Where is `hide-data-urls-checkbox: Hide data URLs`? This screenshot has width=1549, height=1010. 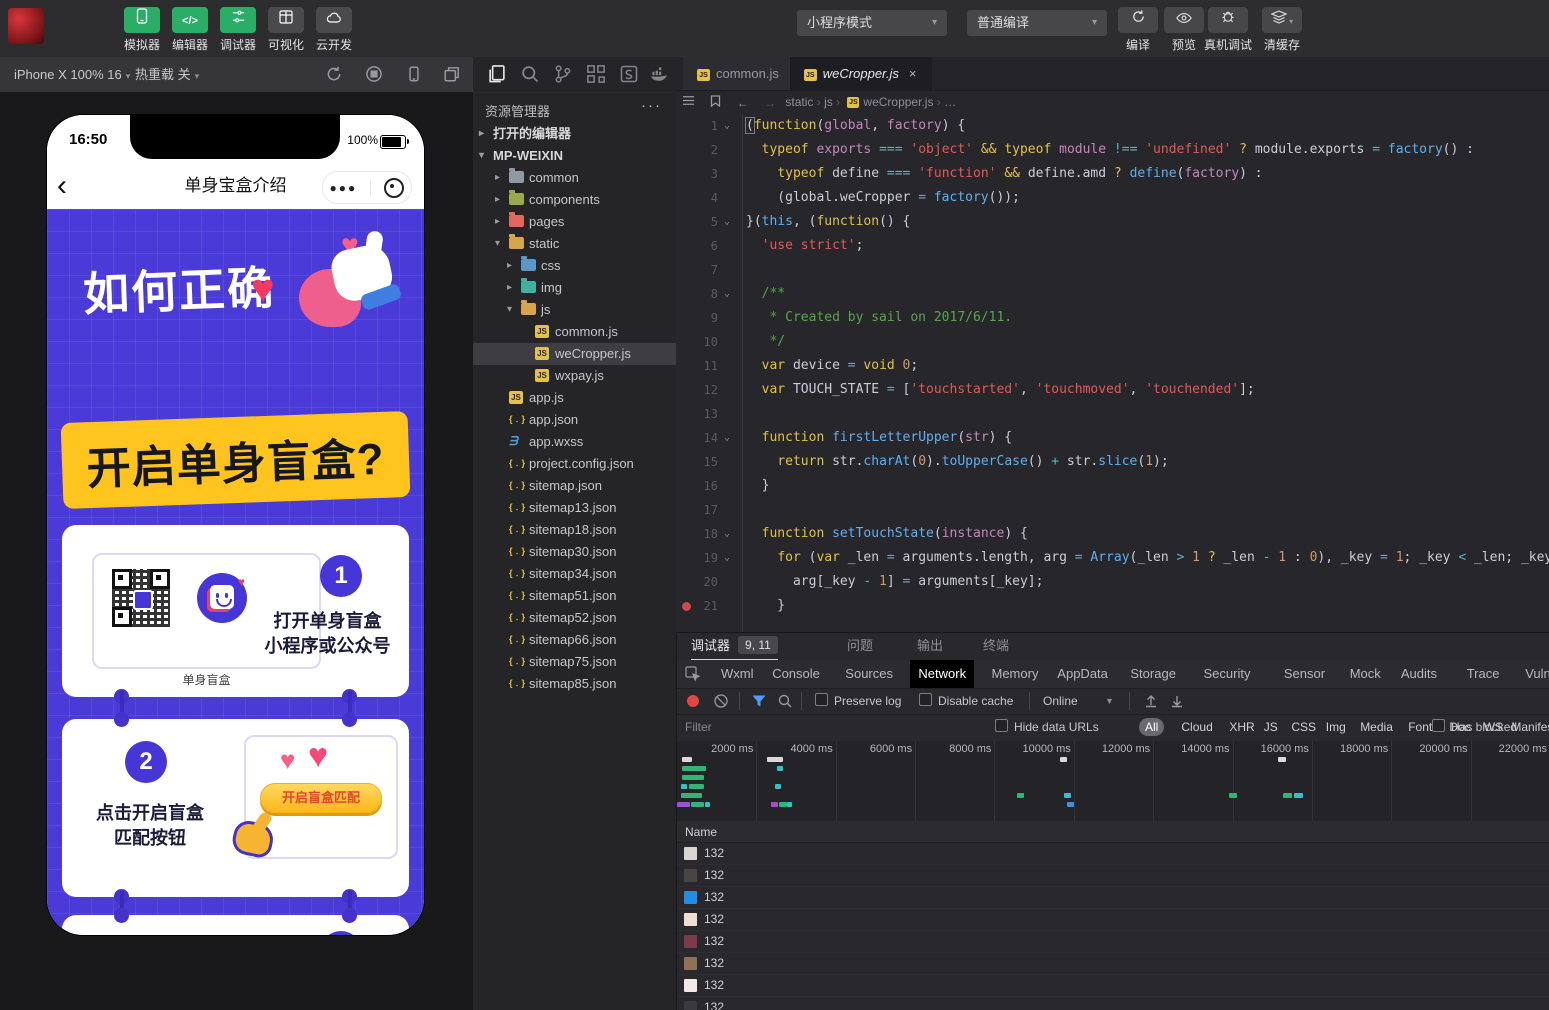
hide-data-urls-checkbox: Hide data URLs is located at coordinates (1047, 727).